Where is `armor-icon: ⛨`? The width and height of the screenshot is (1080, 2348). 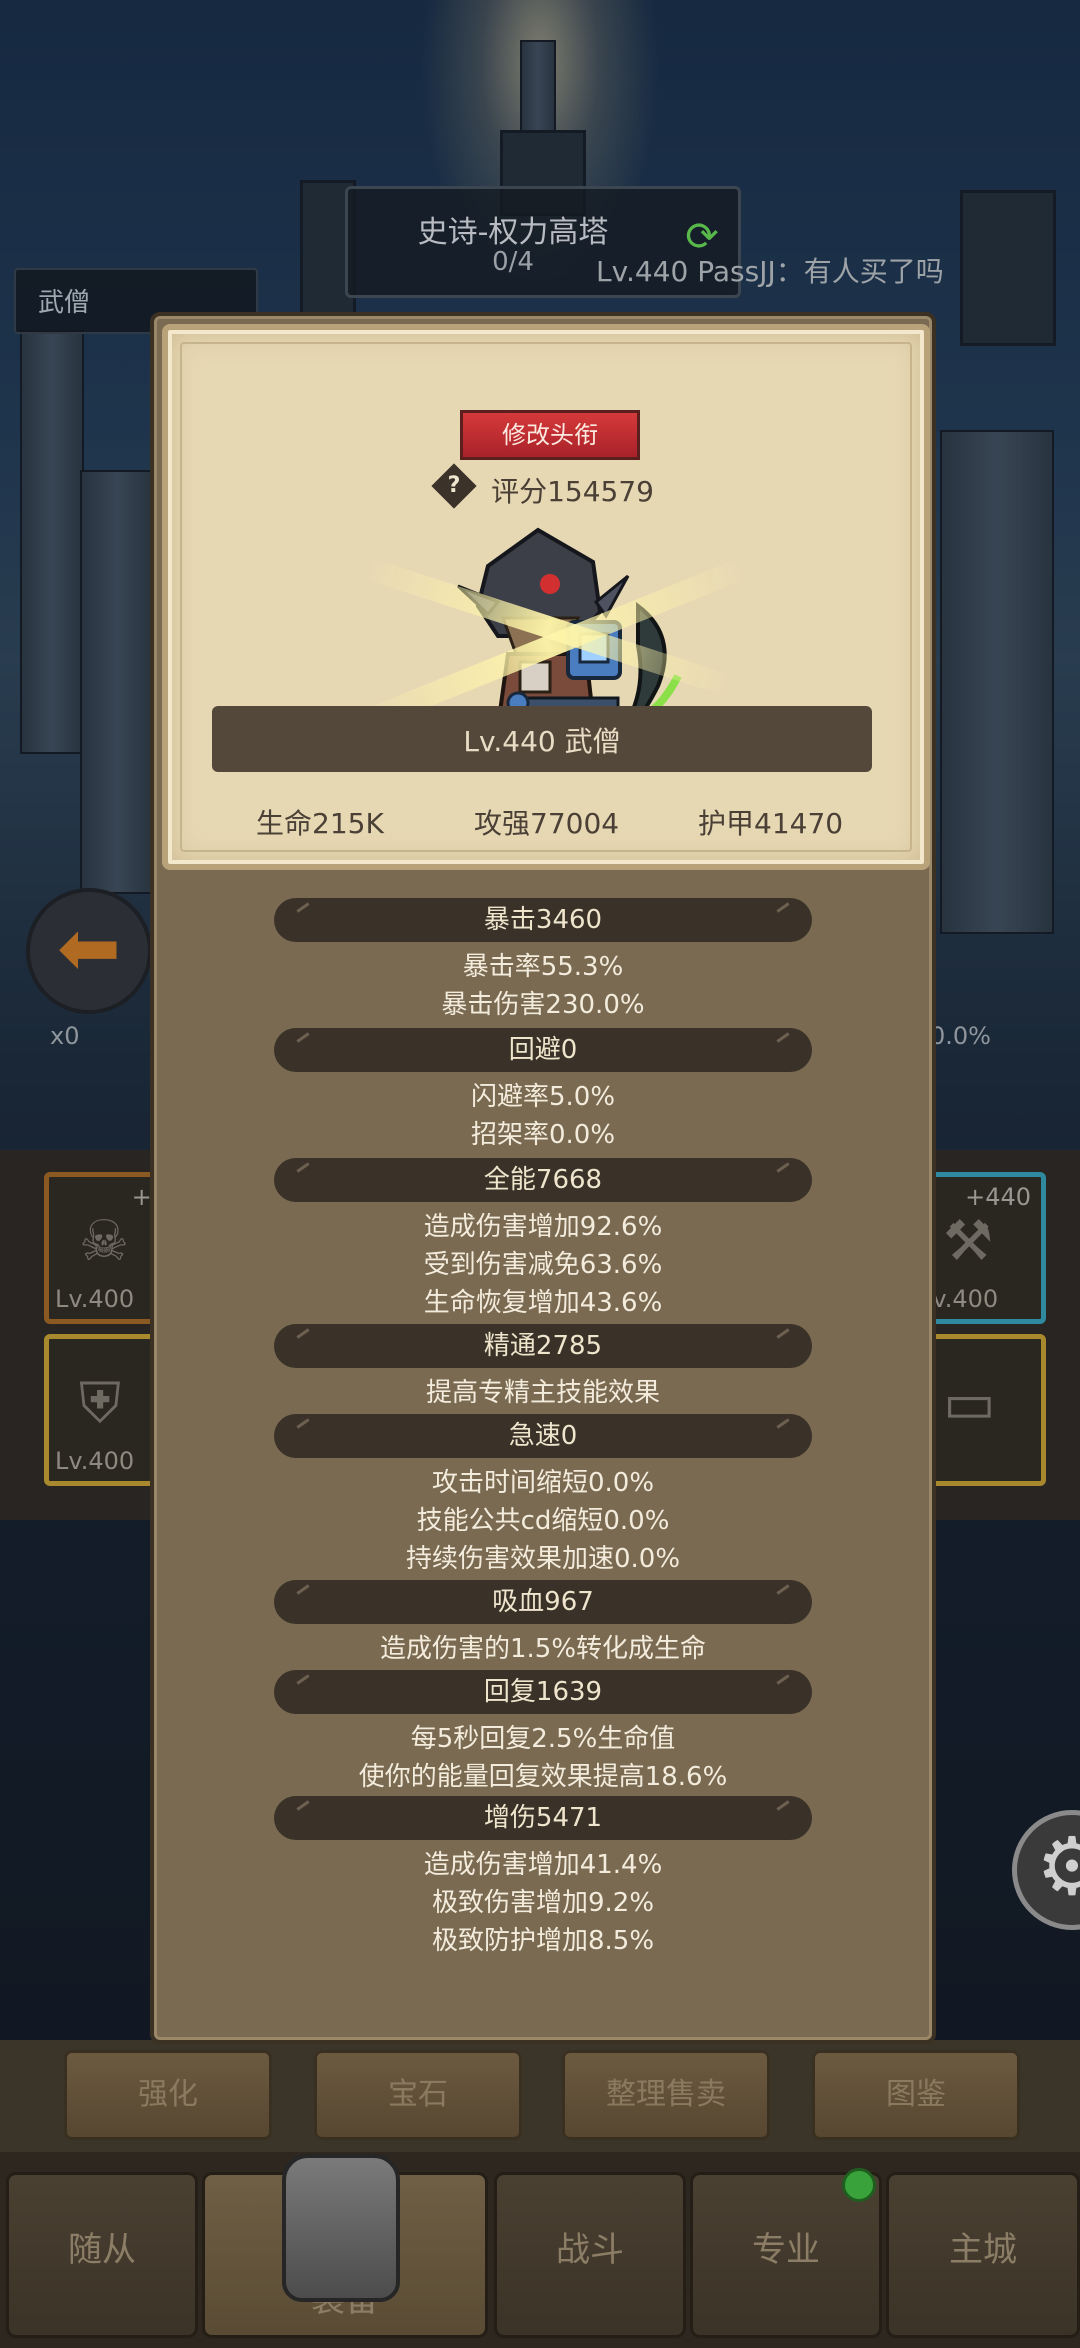 armor-icon: ⛨ is located at coordinates (100, 1403).